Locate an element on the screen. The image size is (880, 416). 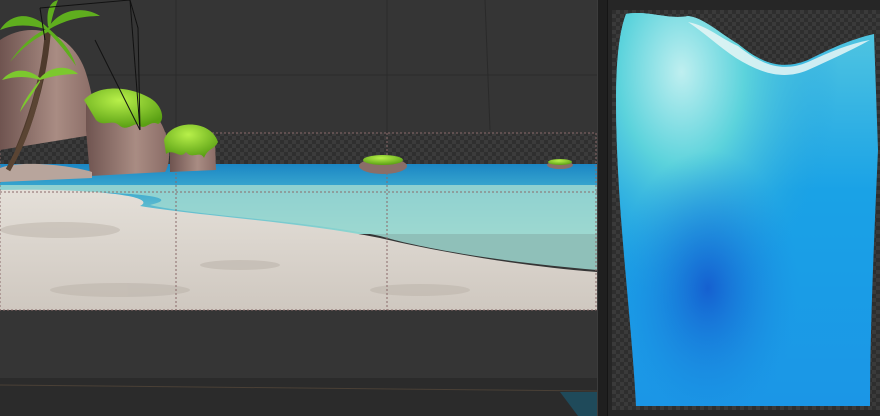
viewport-floor is located at coordinates (298, 397).